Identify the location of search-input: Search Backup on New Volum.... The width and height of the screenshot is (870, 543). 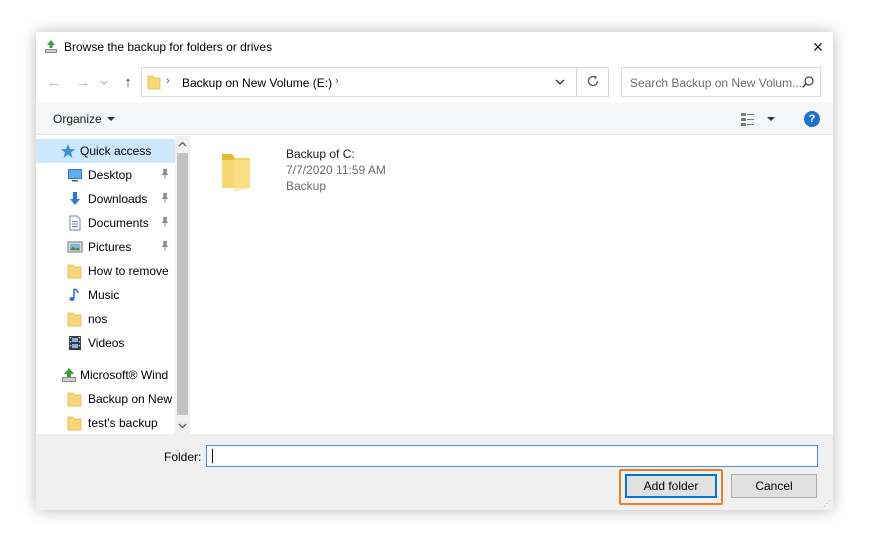
(721, 82).